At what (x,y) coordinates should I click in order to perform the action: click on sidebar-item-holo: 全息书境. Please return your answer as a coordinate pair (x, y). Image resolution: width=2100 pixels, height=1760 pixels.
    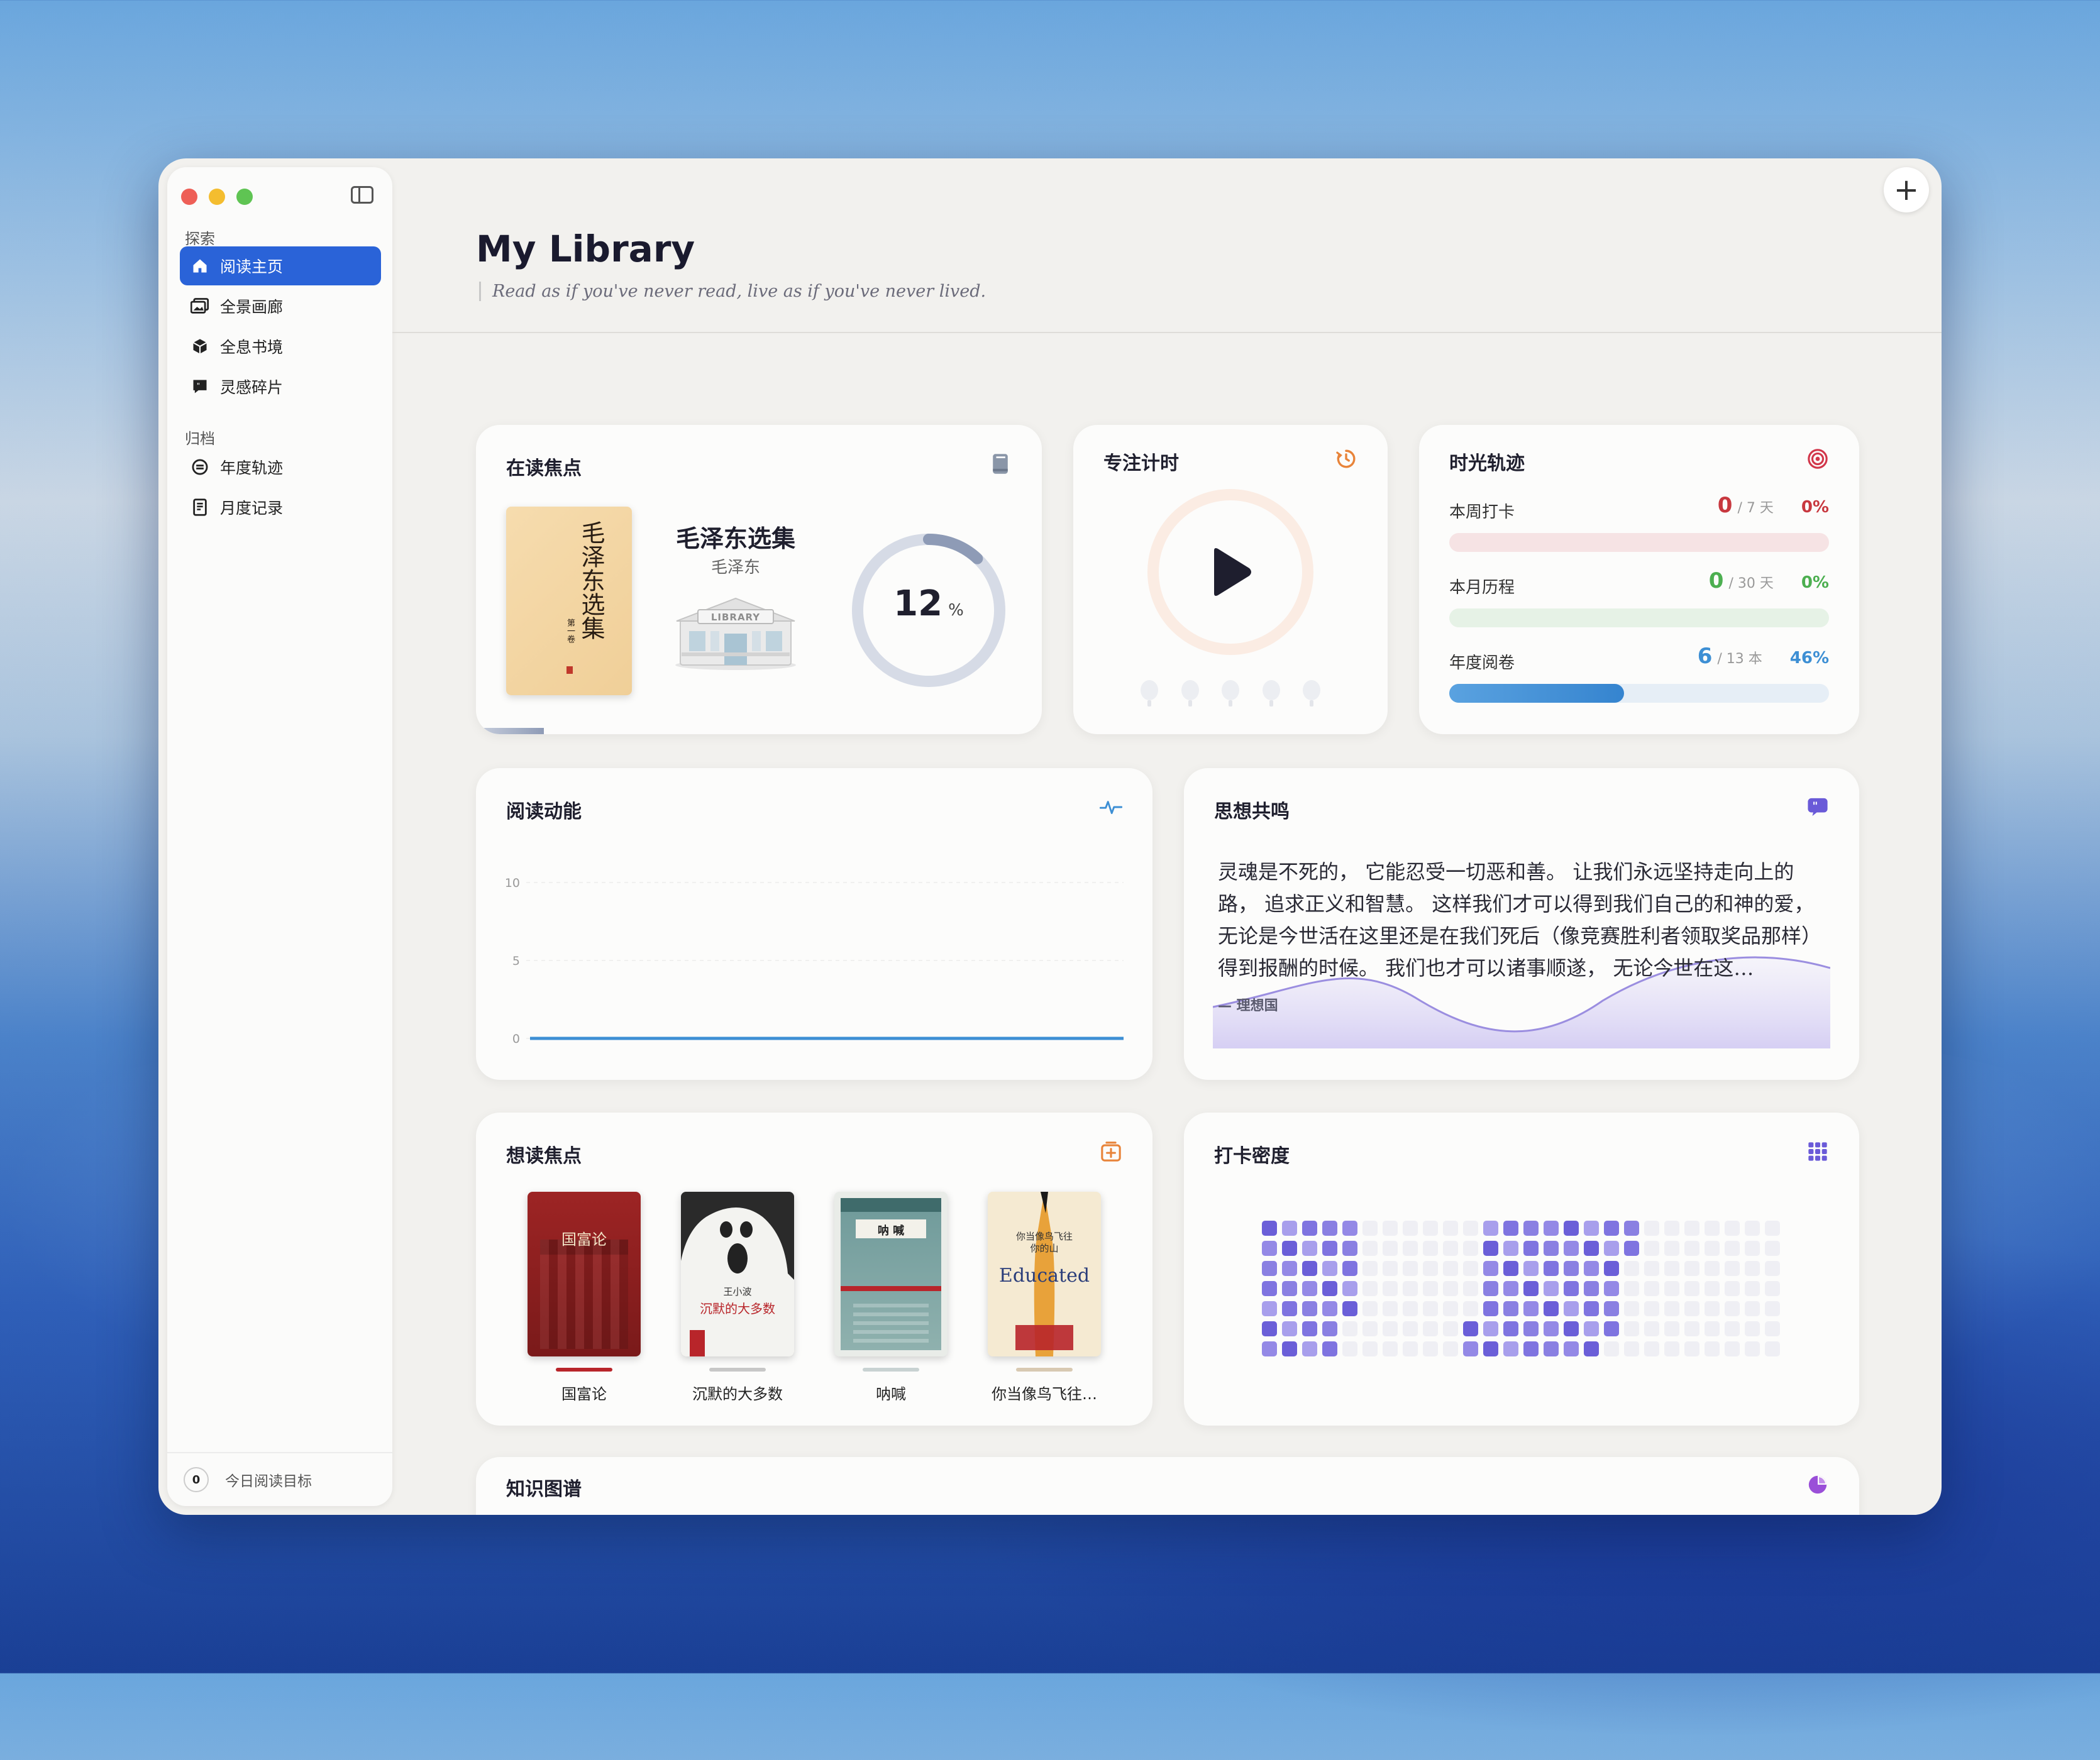
    Looking at the image, I should click on (280, 346).